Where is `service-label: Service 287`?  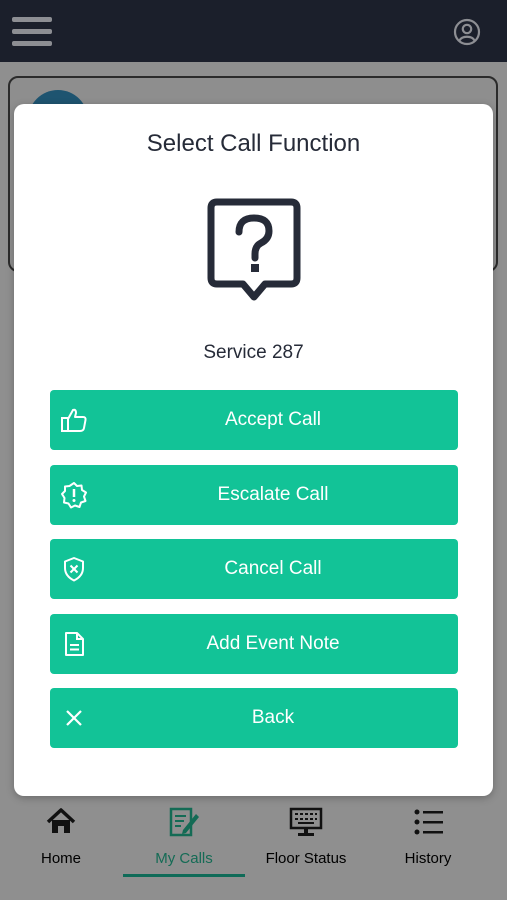
service-label: Service 287 is located at coordinates (253, 352).